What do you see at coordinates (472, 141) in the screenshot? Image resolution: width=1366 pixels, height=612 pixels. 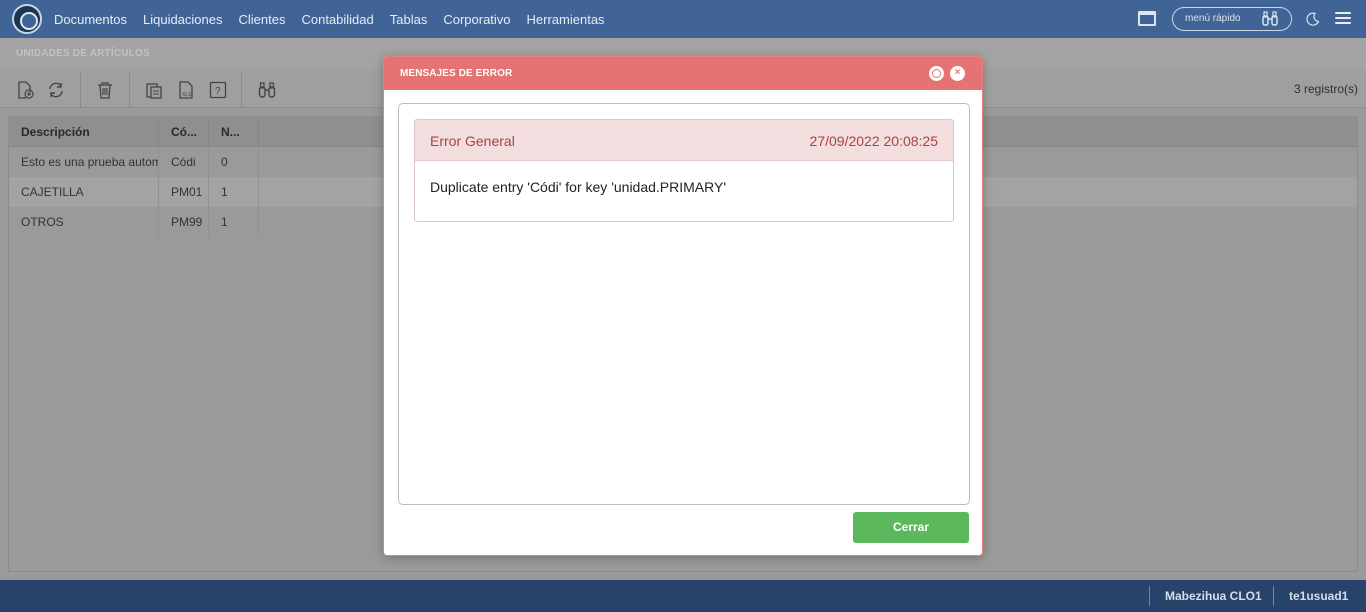 I see `error-type: Error General` at bounding box center [472, 141].